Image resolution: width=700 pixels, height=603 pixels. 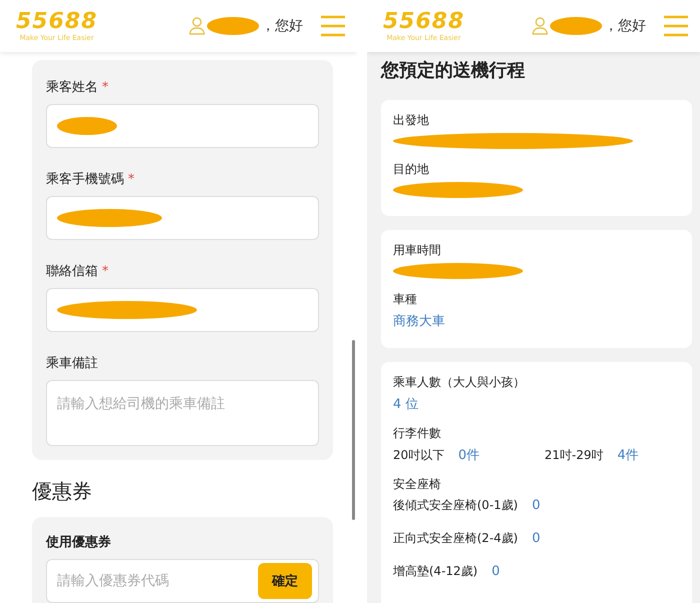 What do you see at coordinates (455, 538) in the screenshot?
I see `seat-type: 正向式安全座椅(2-4歲)` at bounding box center [455, 538].